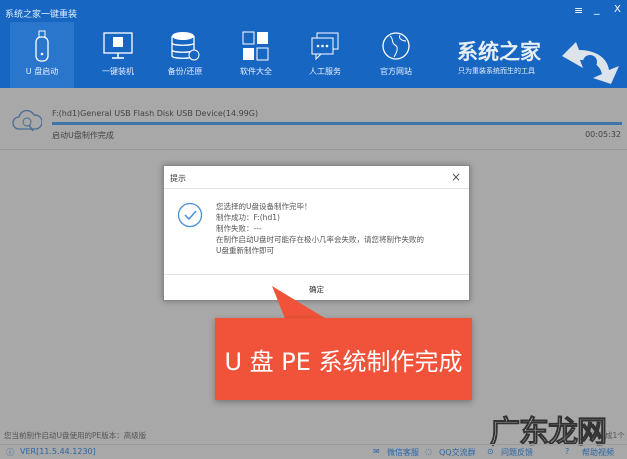  Describe the element at coordinates (567, 451) in the screenshot. I see `help-icon: ?` at that location.